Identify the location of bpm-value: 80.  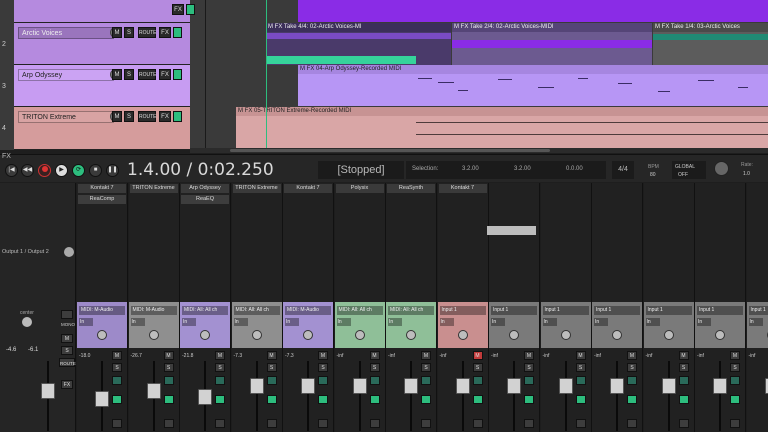
(653, 175).